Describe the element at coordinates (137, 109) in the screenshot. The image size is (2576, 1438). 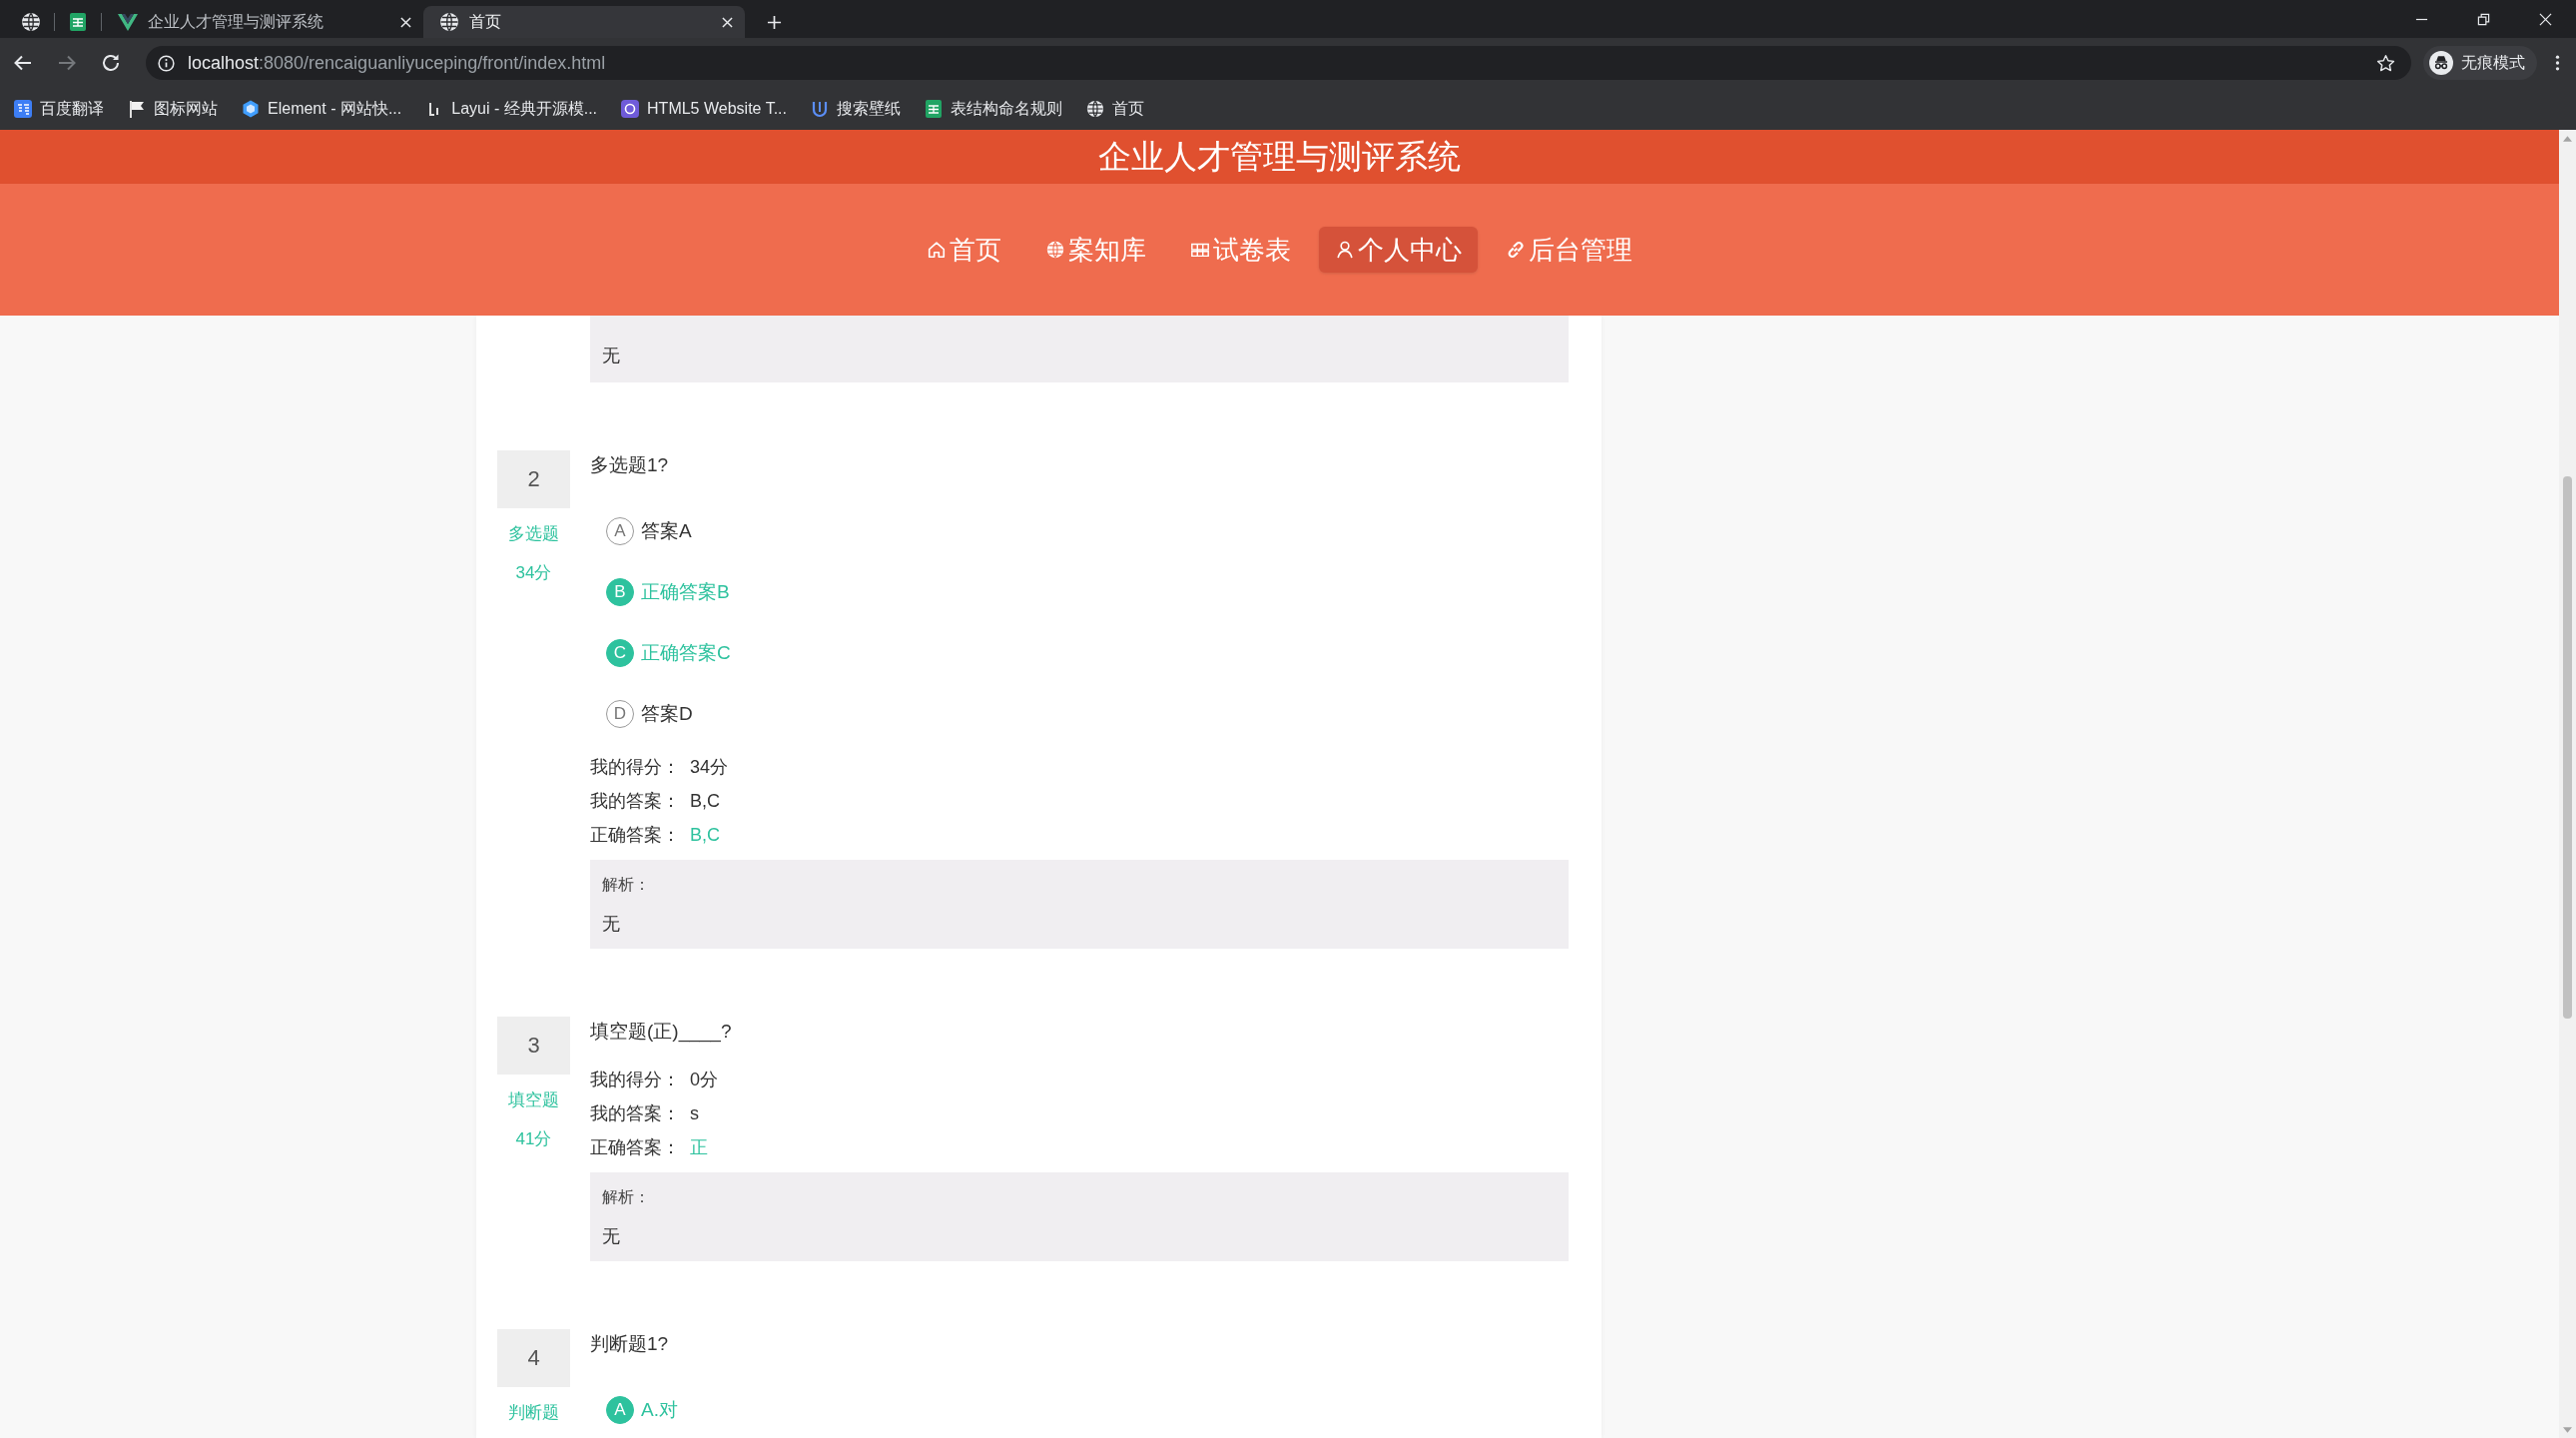
I see `flag-icon` at that location.